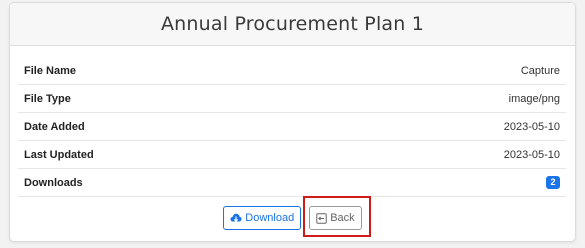 This screenshot has height=248, width=585. I want to click on detail-row-file-type: File Type image/png, so click(292, 99).